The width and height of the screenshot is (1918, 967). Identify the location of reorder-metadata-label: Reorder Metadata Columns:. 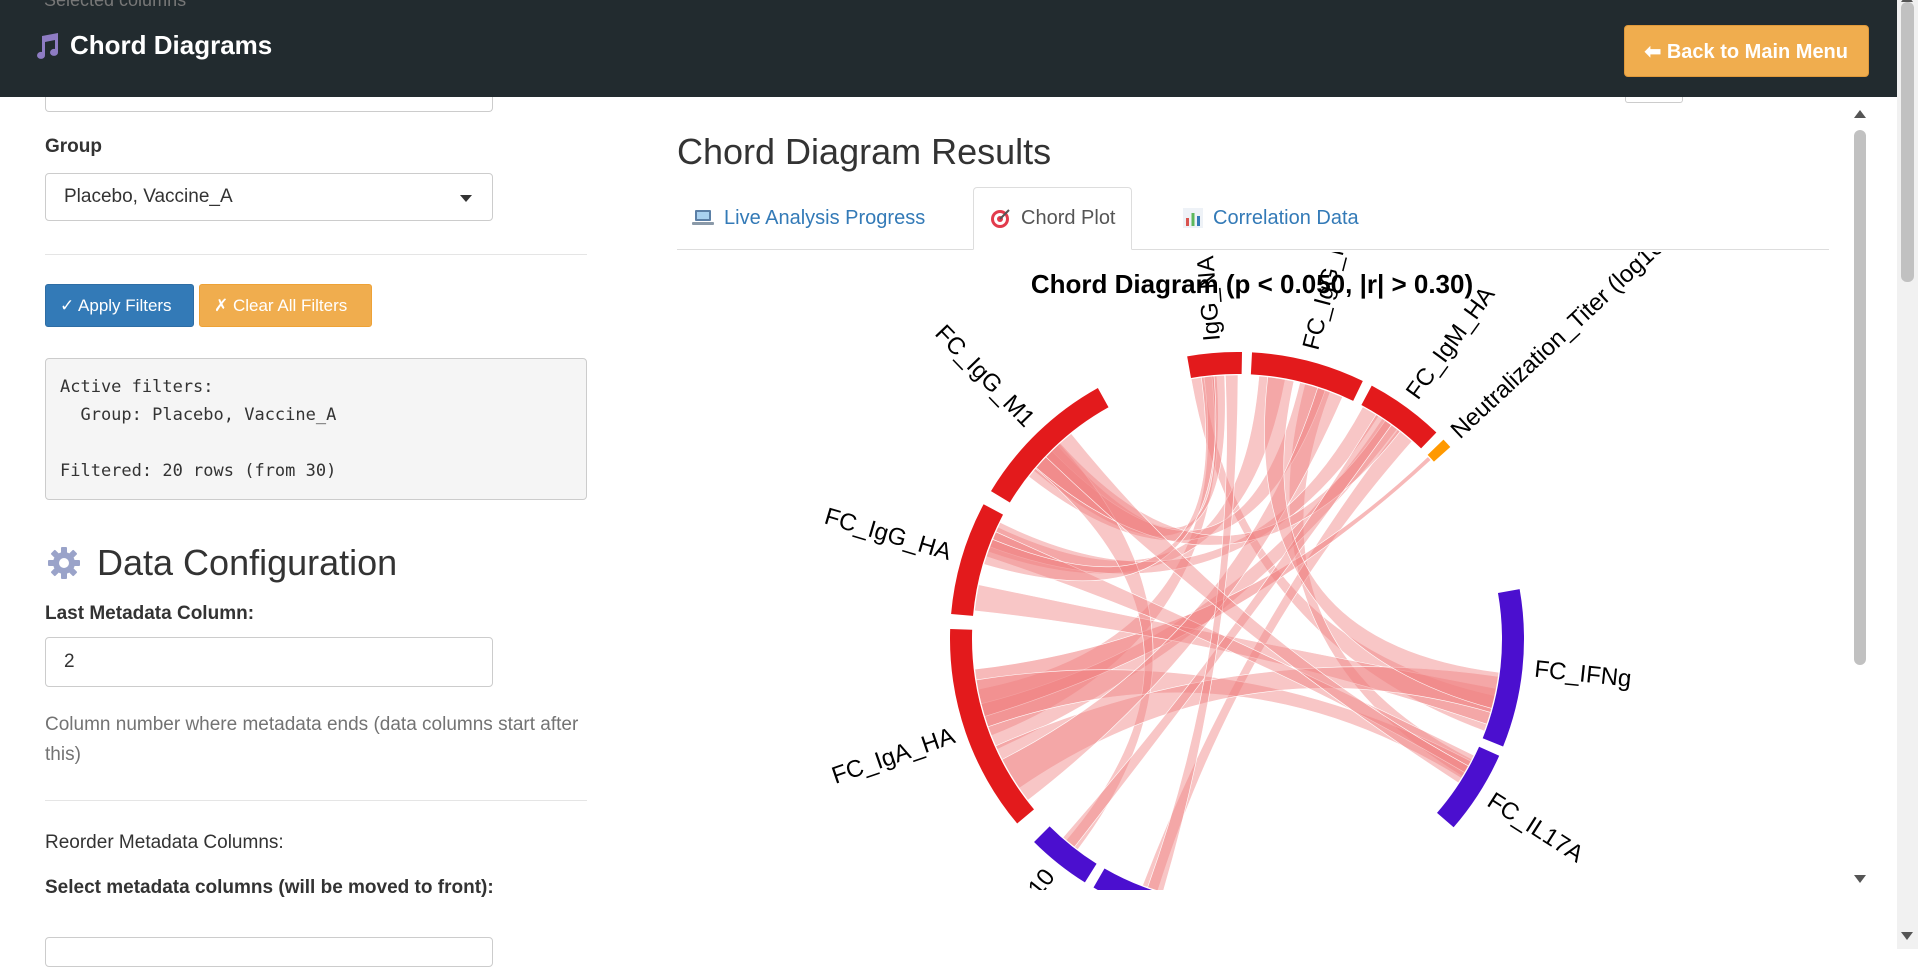
(164, 842).